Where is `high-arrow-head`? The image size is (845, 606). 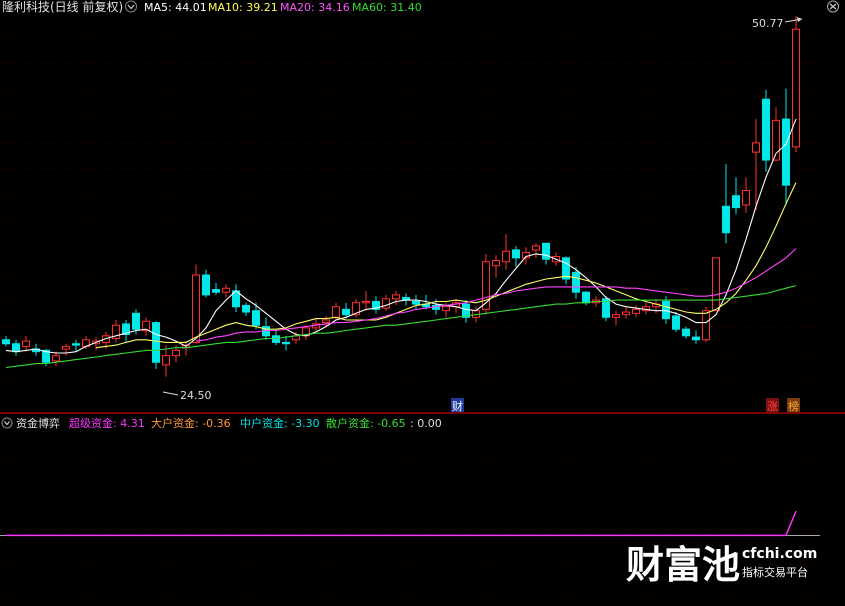 high-arrow-head is located at coordinates (799, 19).